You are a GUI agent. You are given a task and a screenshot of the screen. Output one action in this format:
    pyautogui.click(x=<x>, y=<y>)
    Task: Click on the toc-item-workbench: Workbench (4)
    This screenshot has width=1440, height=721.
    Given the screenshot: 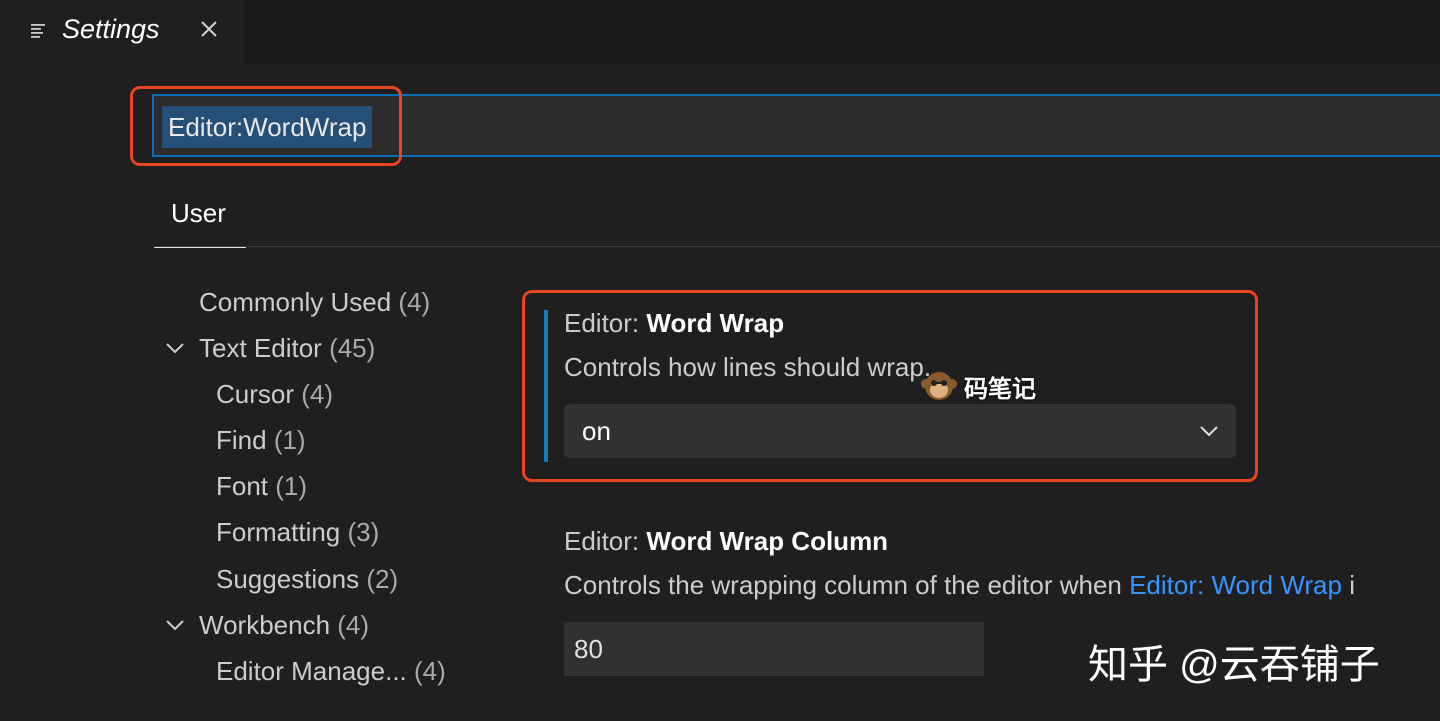 What is the action you would take?
    pyautogui.click(x=284, y=625)
    